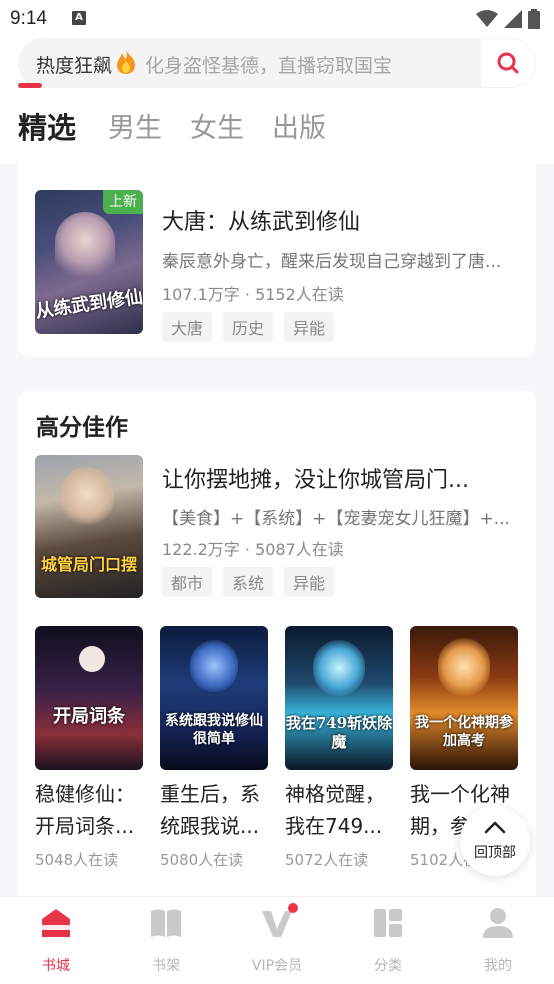 The image size is (554, 984). I want to click on cover-title: 开局词条, so click(89, 716).